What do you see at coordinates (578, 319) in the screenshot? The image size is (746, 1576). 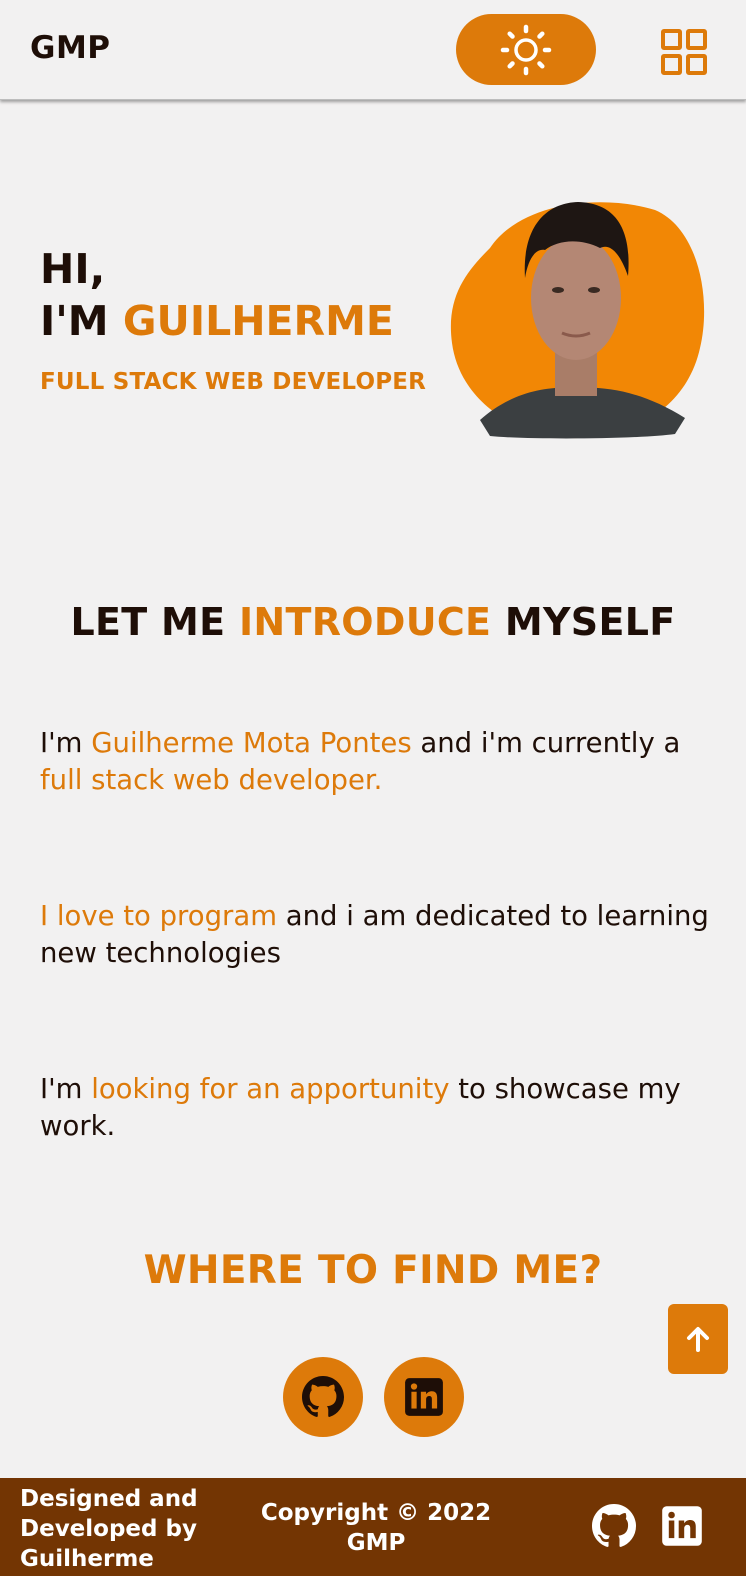 I see `profile-photo` at bounding box center [578, 319].